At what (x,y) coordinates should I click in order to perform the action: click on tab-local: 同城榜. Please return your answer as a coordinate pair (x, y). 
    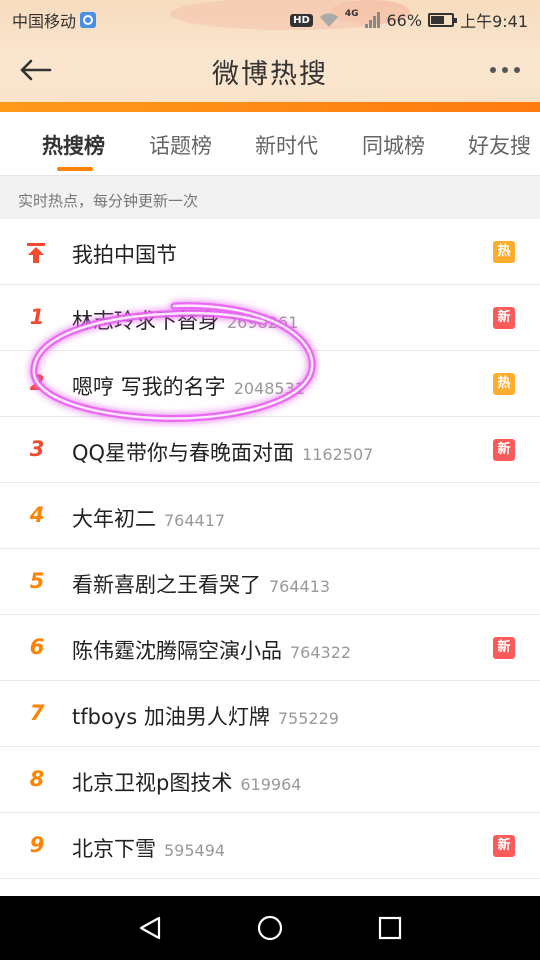
    Looking at the image, I should click on (393, 145).